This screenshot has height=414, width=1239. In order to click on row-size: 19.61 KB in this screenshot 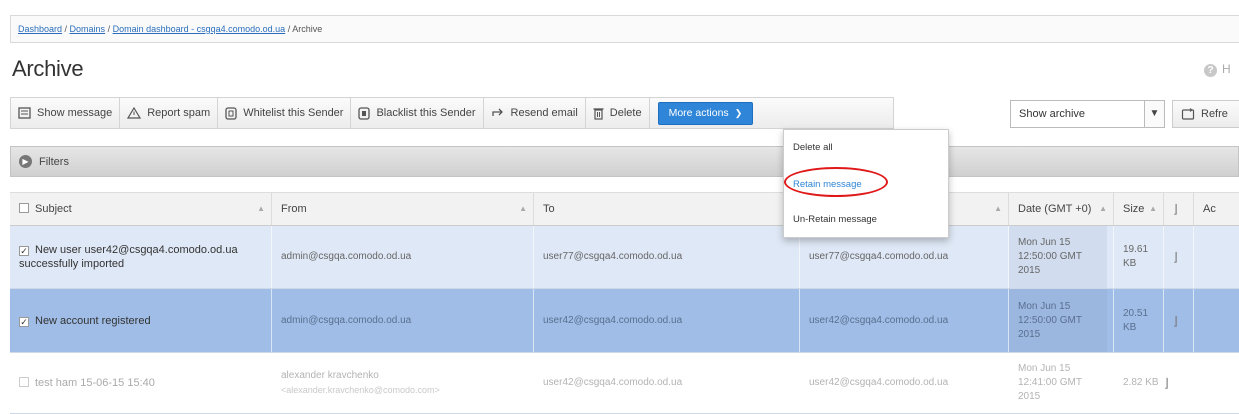, I will do `click(1139, 257)`.